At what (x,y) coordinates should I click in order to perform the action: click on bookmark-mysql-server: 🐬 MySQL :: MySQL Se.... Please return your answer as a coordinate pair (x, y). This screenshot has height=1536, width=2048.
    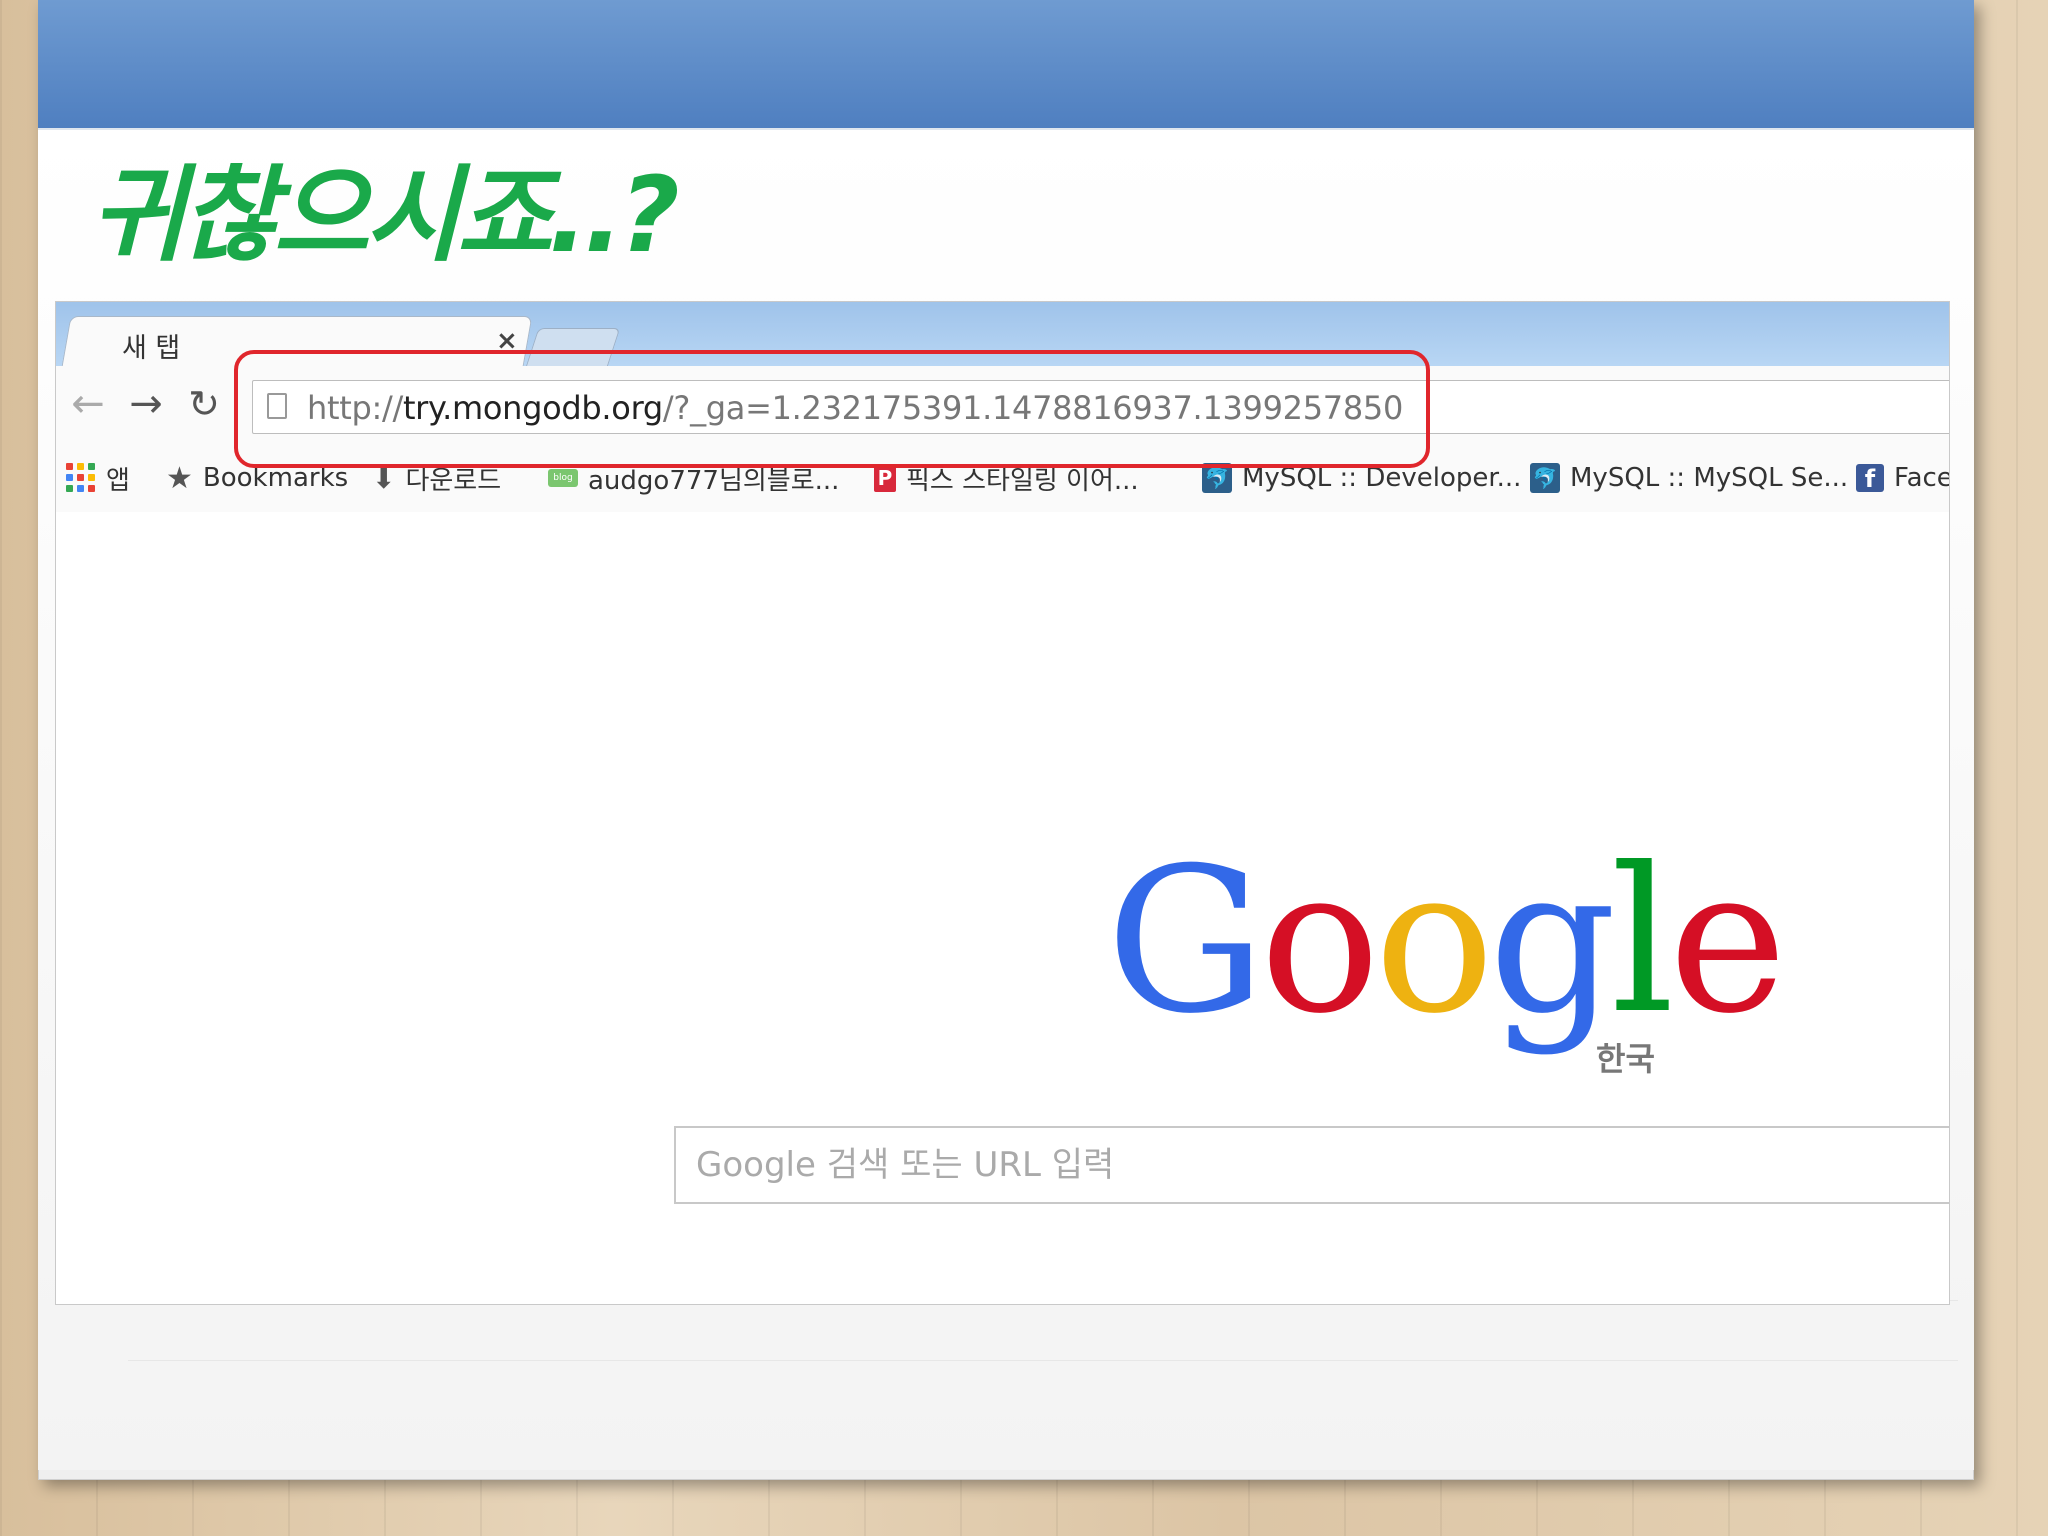
    Looking at the image, I should click on (1689, 478).